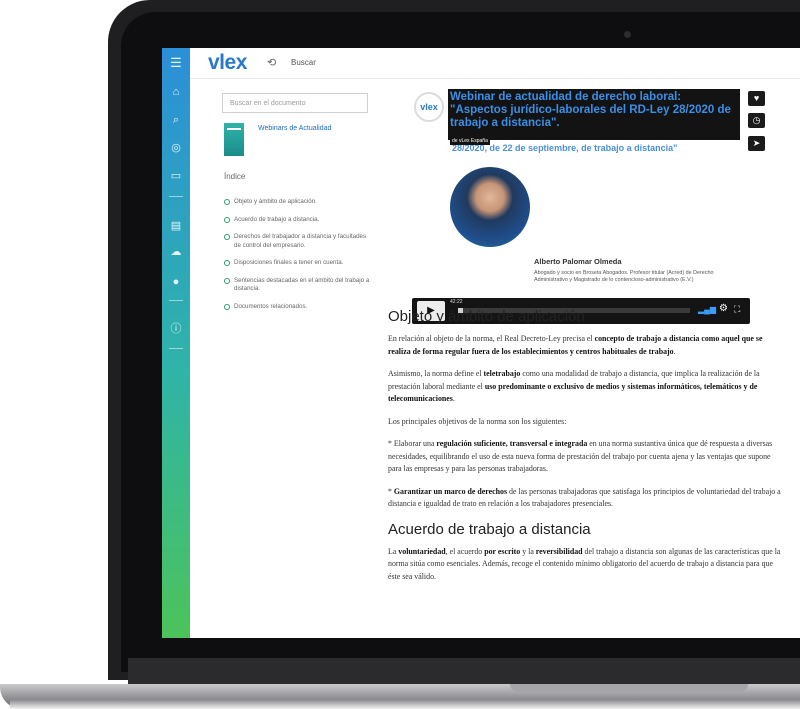 This screenshot has height=709, width=800. I want to click on home-icon: ⌂, so click(176, 92).